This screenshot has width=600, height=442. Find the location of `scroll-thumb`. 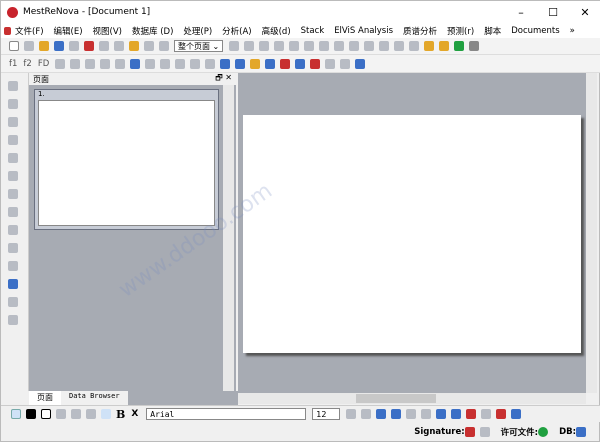

scroll-thumb is located at coordinates (396, 398).